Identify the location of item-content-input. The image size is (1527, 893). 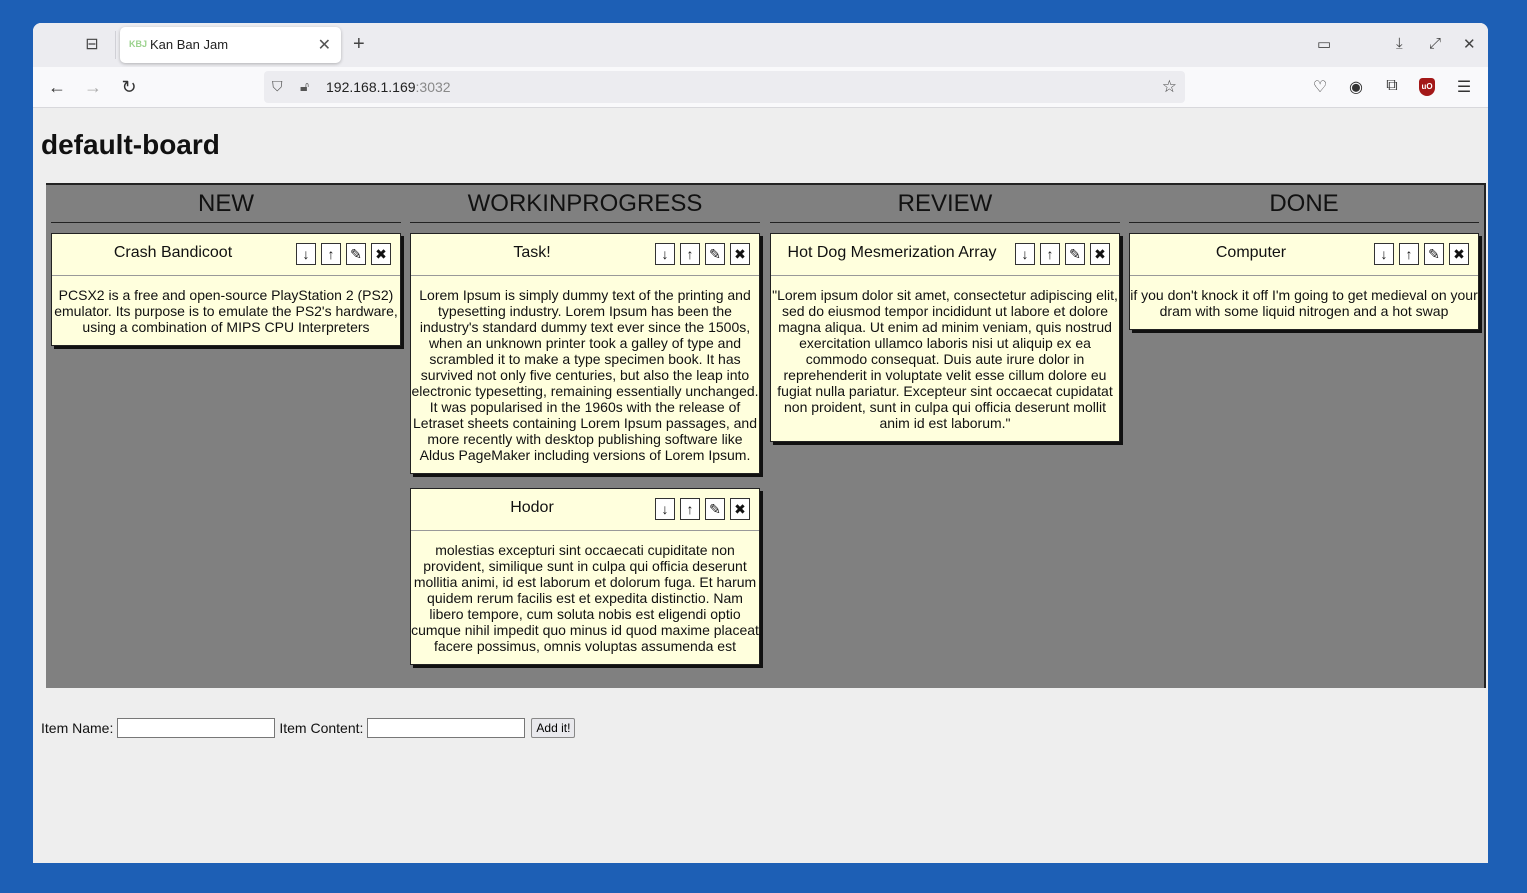
(446, 728).